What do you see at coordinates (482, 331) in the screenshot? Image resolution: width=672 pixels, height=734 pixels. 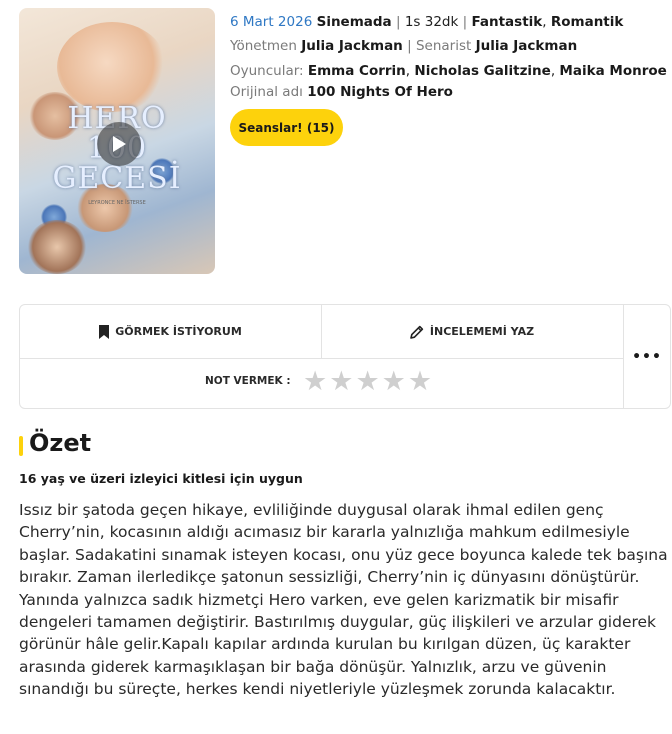 I see `write-review-label: İNCELEMEMİ YAZ` at bounding box center [482, 331].